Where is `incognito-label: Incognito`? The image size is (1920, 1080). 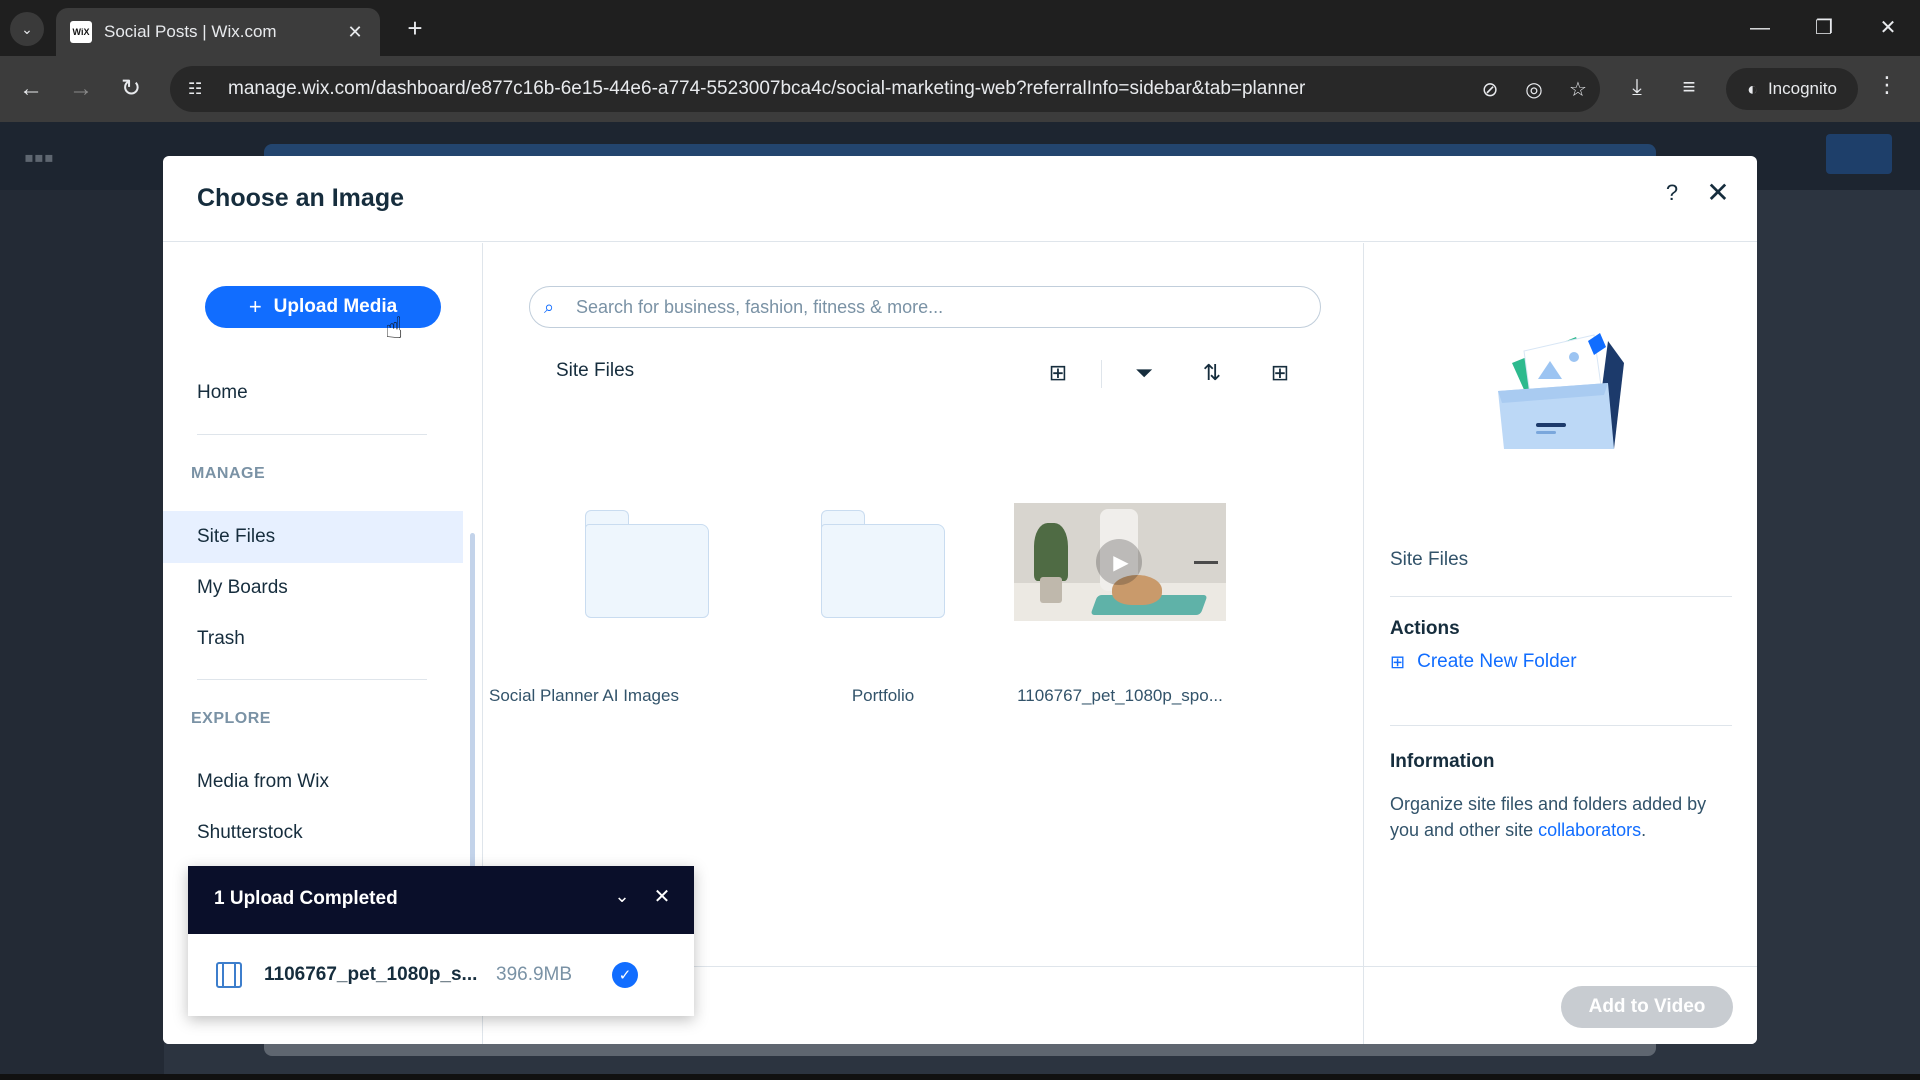 incognito-label: Incognito is located at coordinates (1802, 88).